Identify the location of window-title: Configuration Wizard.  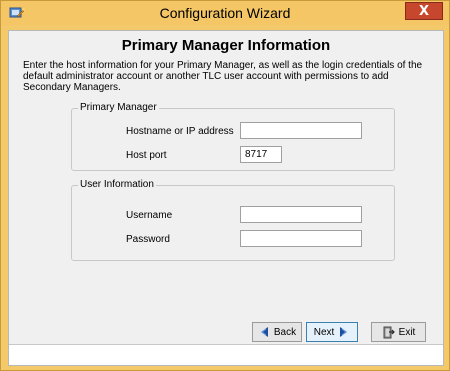
(225, 13).